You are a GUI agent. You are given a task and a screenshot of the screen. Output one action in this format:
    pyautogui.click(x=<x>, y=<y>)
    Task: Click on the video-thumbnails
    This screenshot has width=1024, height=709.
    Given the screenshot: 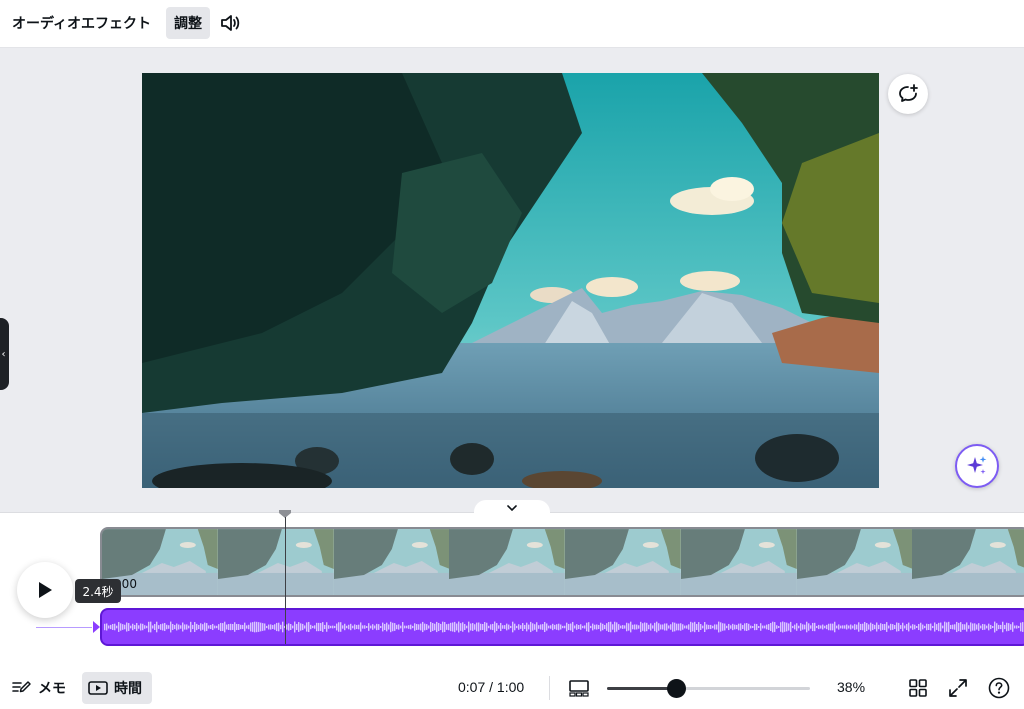 What is the action you would take?
    pyautogui.click(x=563, y=562)
    